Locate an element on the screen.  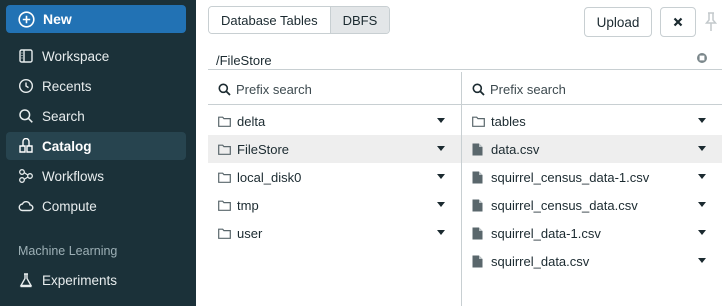
sidebar-item-workspace: Workspace is located at coordinates (96, 56).